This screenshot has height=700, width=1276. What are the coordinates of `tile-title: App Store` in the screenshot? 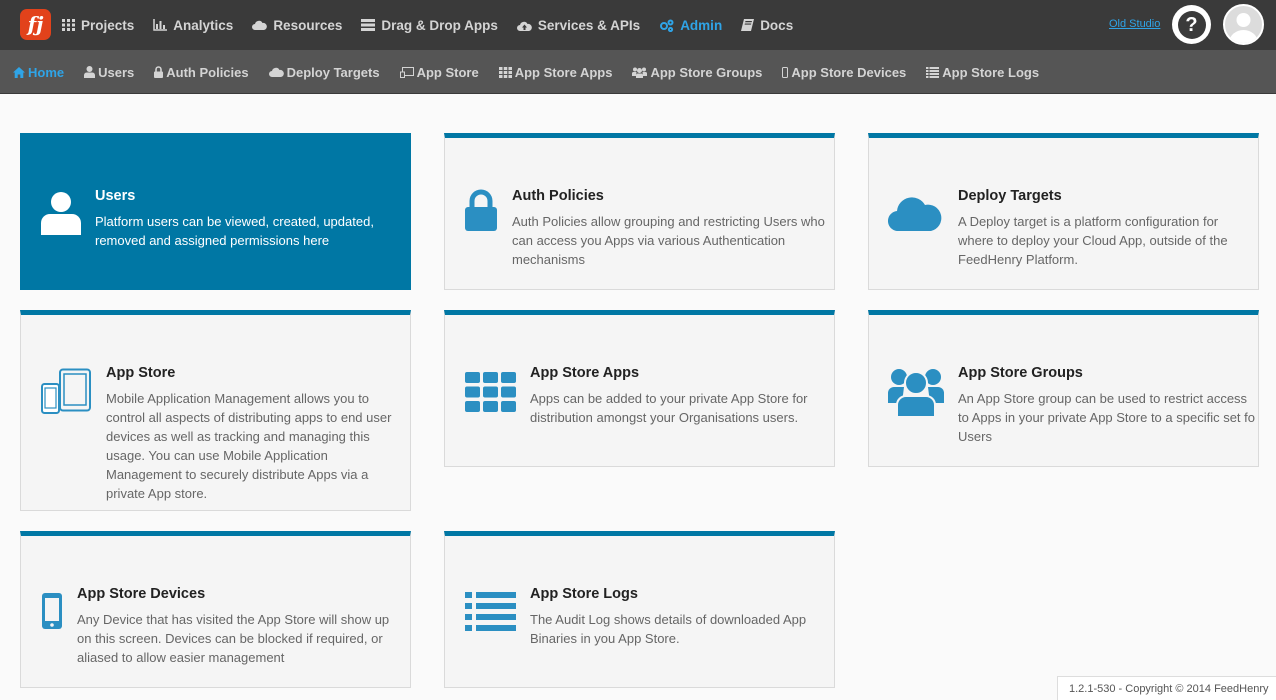 It's located at (141, 373).